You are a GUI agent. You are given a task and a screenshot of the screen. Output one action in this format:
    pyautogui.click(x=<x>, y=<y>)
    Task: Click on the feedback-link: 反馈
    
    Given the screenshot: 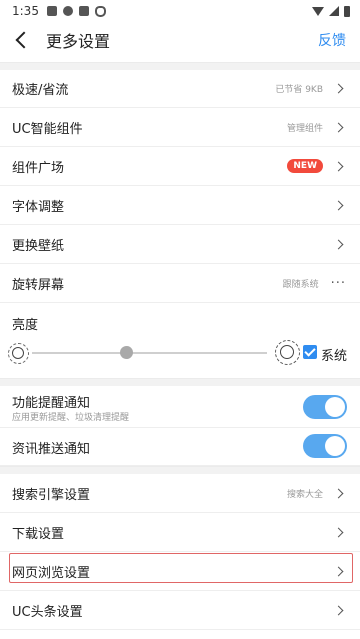 What is the action you would take?
    pyautogui.click(x=332, y=40)
    